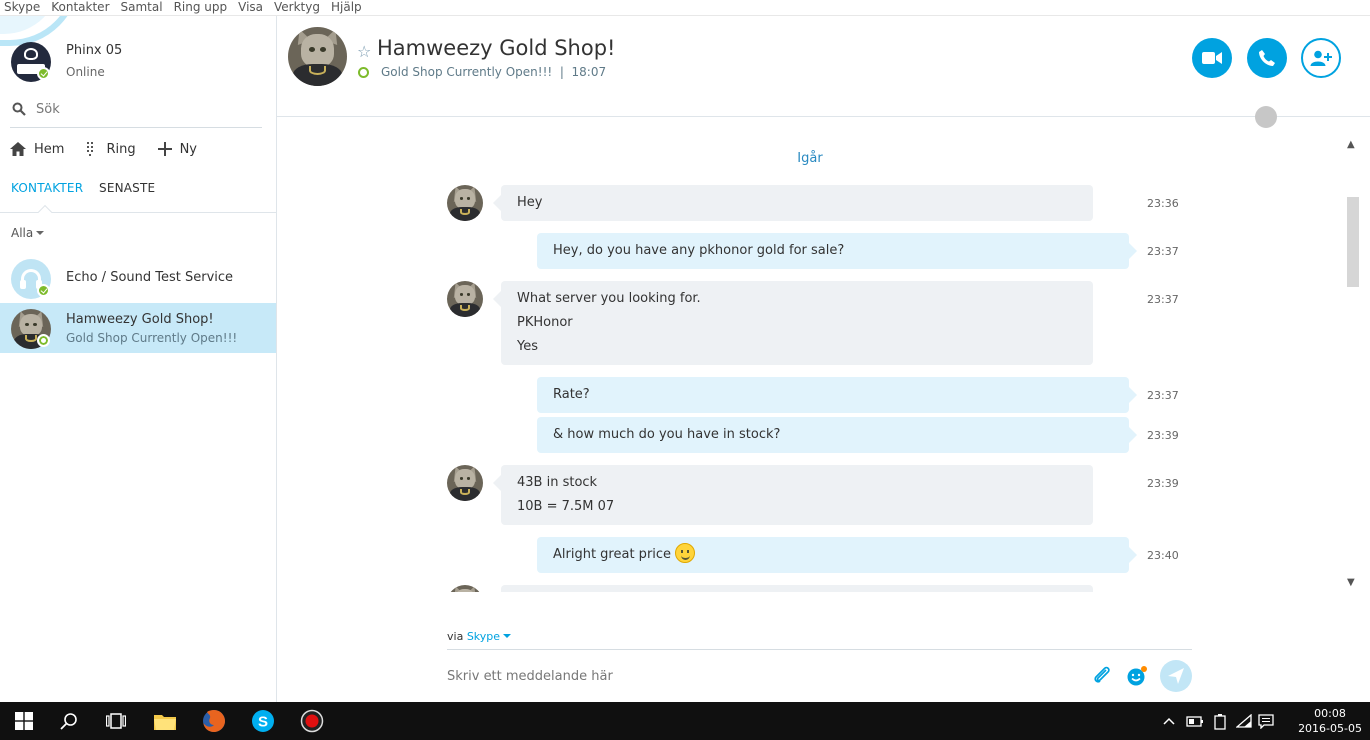  Describe the element at coordinates (483, 636) in the screenshot. I see `via-service: Skype` at that location.